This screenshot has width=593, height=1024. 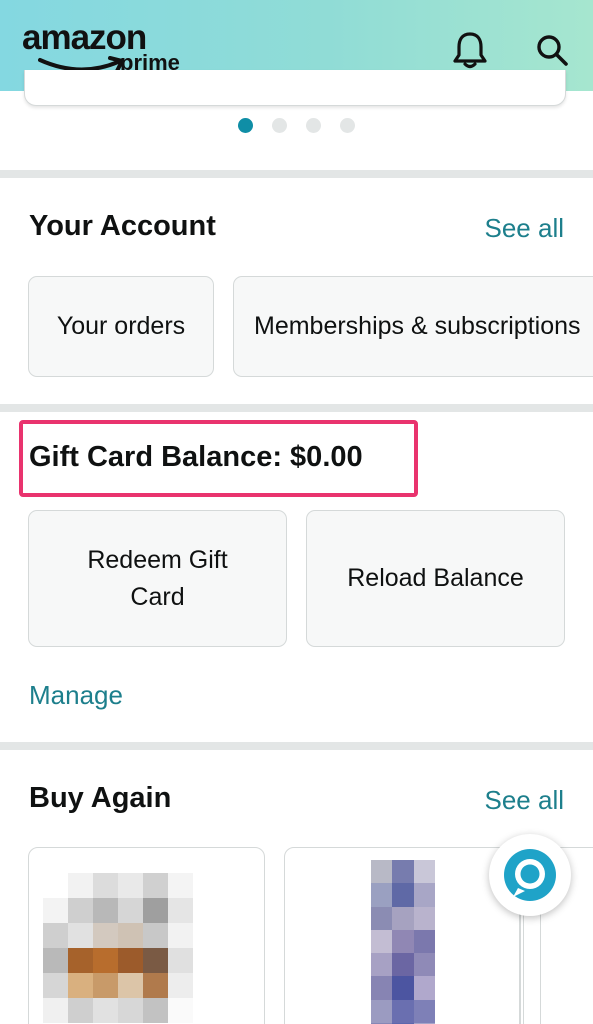 I want to click on alexa-icon, so click(x=530, y=875).